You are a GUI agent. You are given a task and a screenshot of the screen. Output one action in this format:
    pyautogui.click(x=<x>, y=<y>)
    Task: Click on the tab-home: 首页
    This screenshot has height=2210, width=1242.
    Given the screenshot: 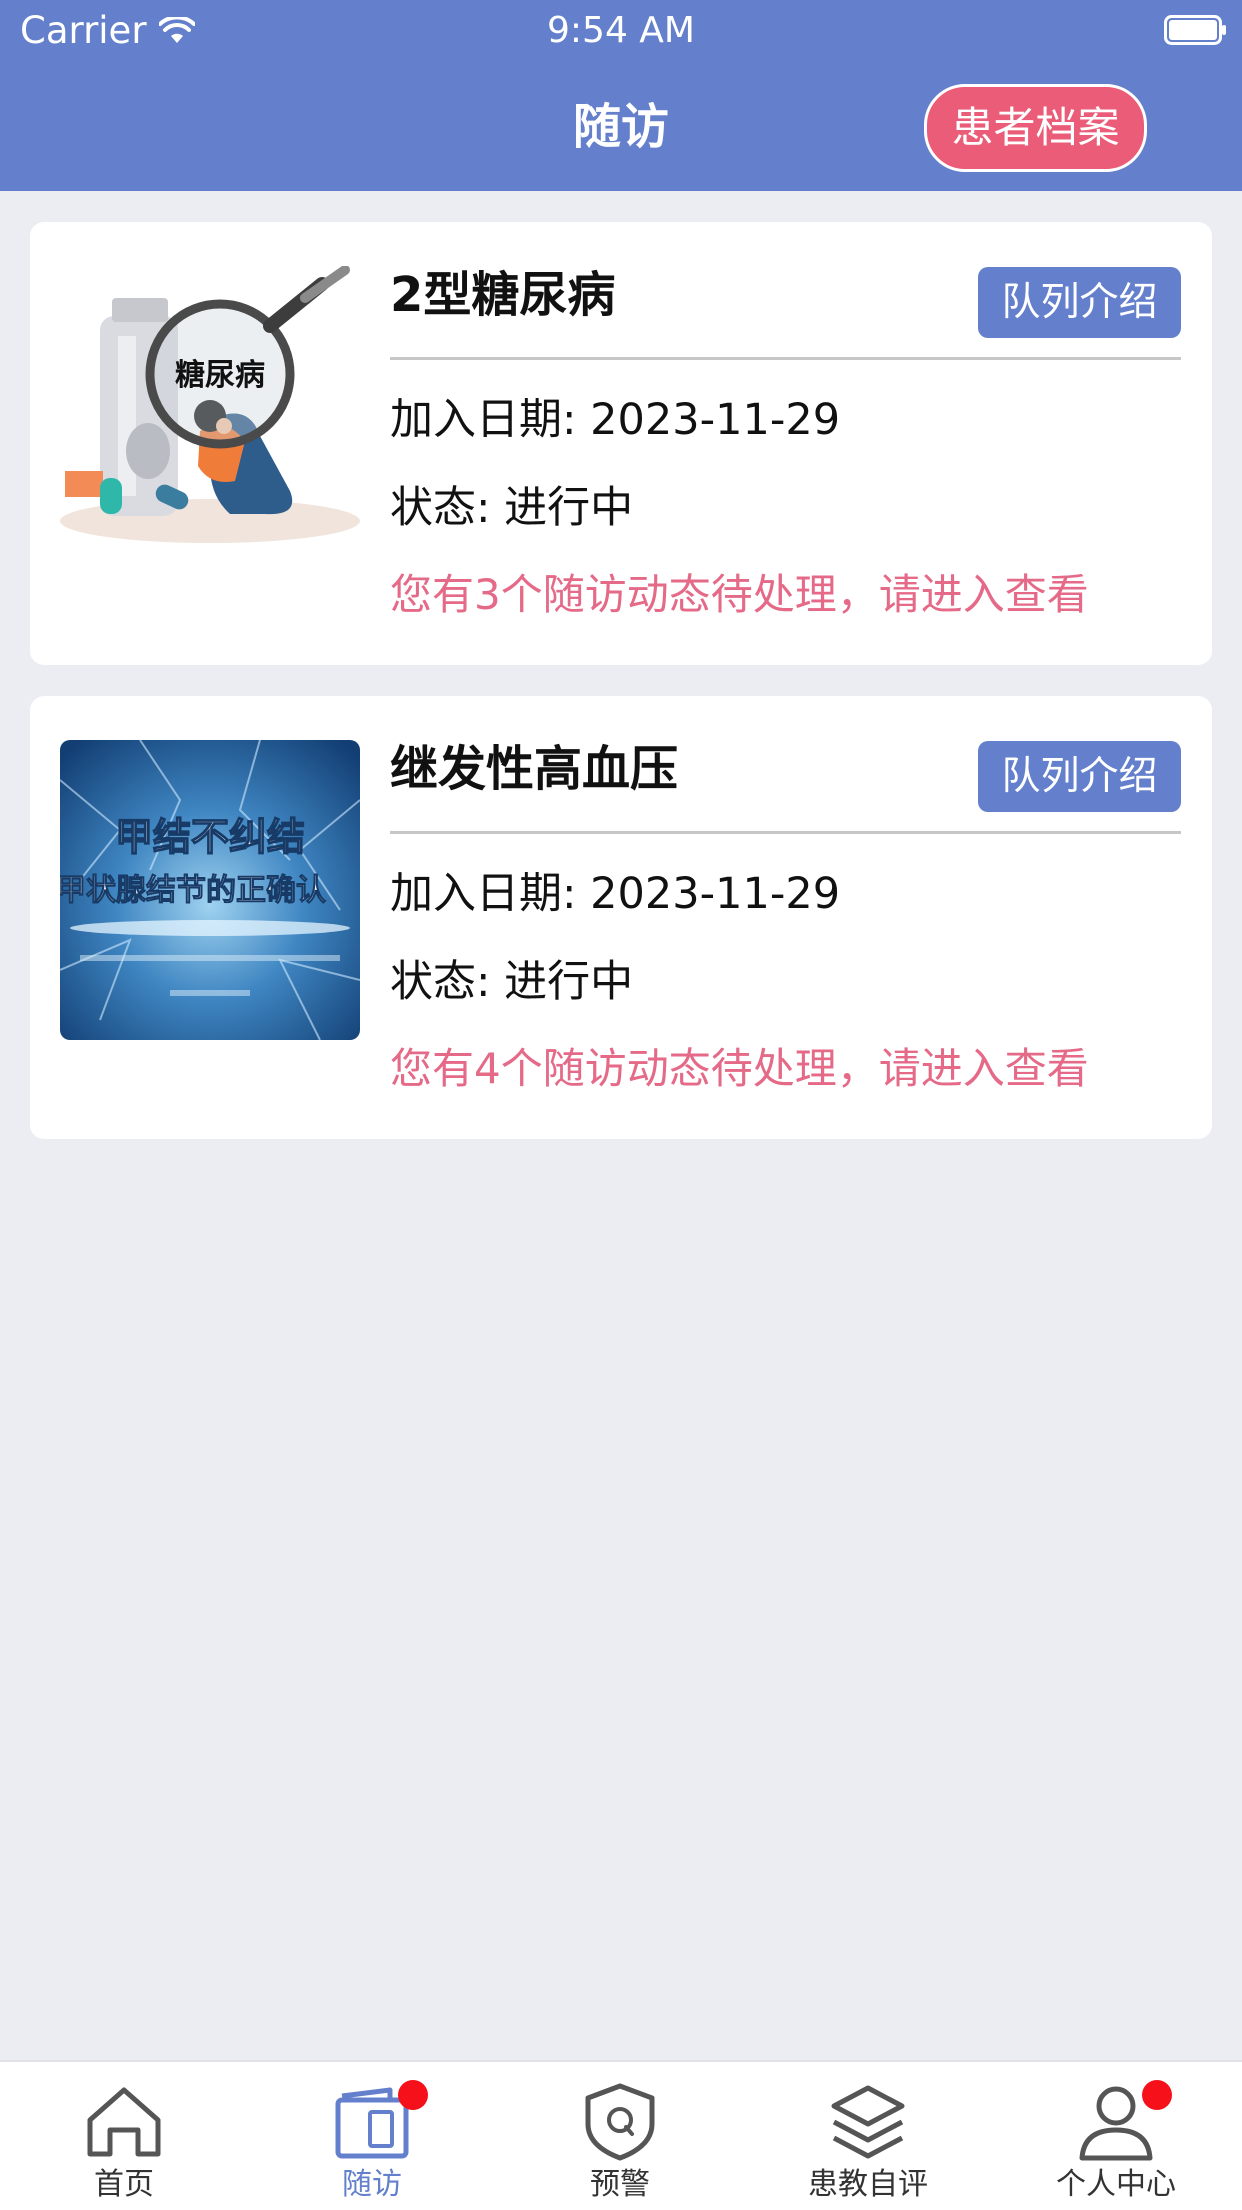 What is the action you would take?
    pyautogui.click(x=124, y=2136)
    